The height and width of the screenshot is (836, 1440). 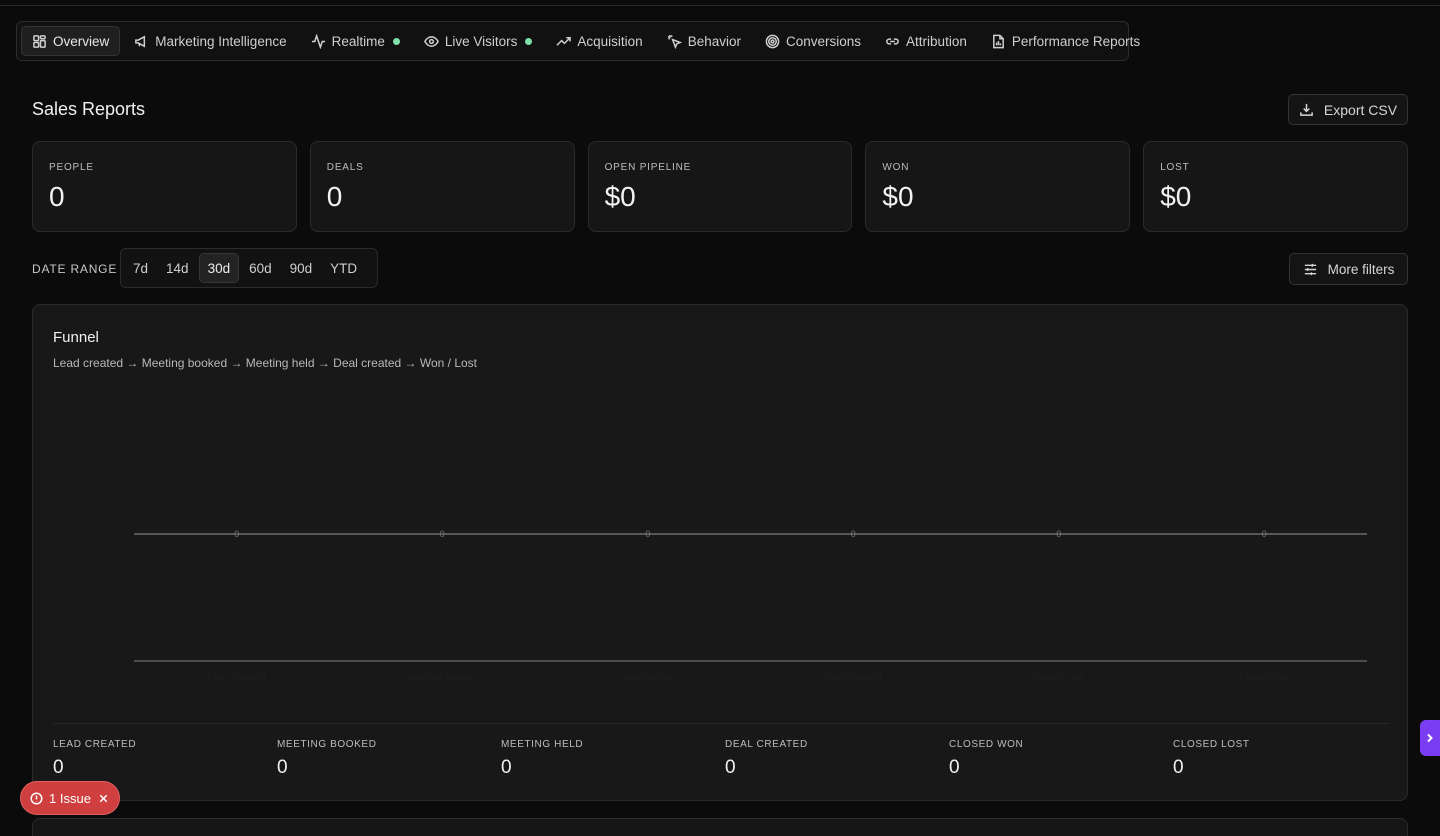 What do you see at coordinates (772, 41) in the screenshot?
I see `target-icon` at bounding box center [772, 41].